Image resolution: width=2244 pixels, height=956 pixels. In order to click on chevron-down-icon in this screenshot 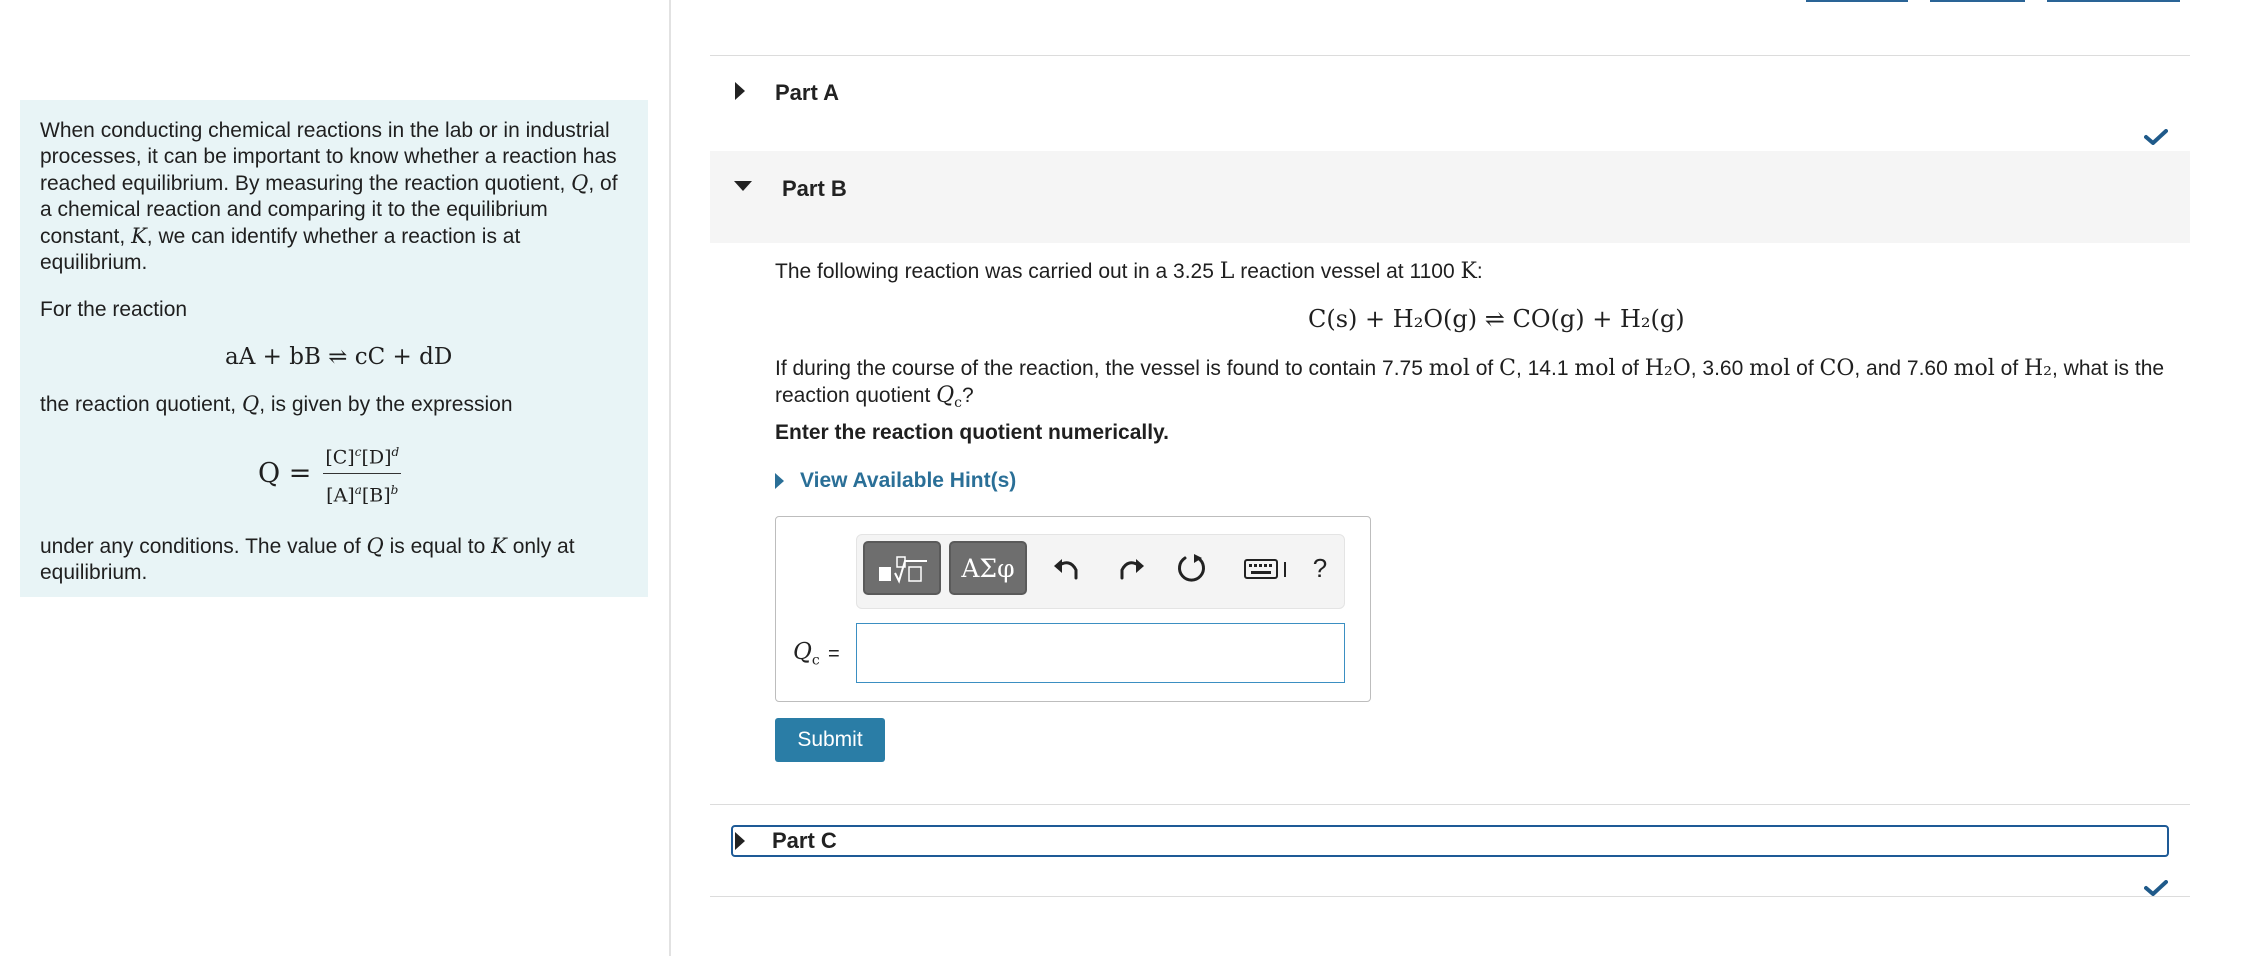, I will do `click(743, 186)`.